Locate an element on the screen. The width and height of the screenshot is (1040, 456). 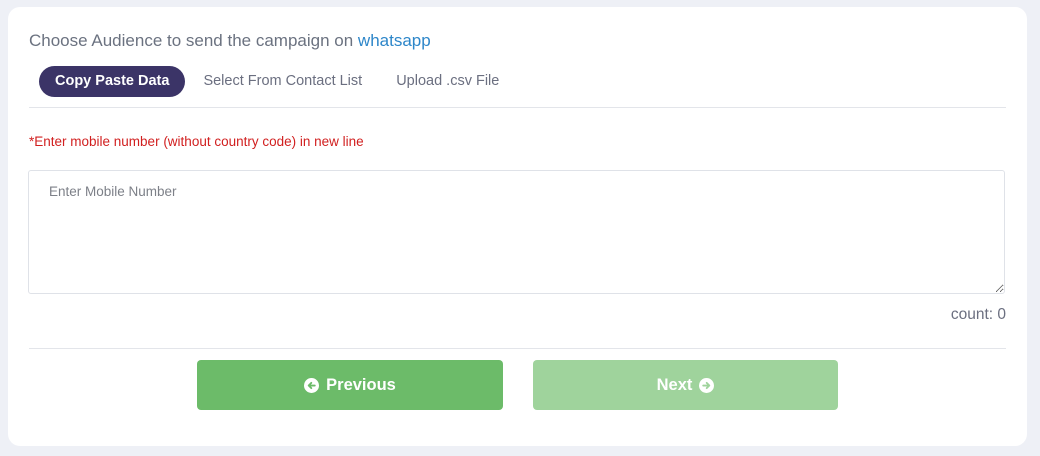
number-count: count: 0 is located at coordinates (978, 315).